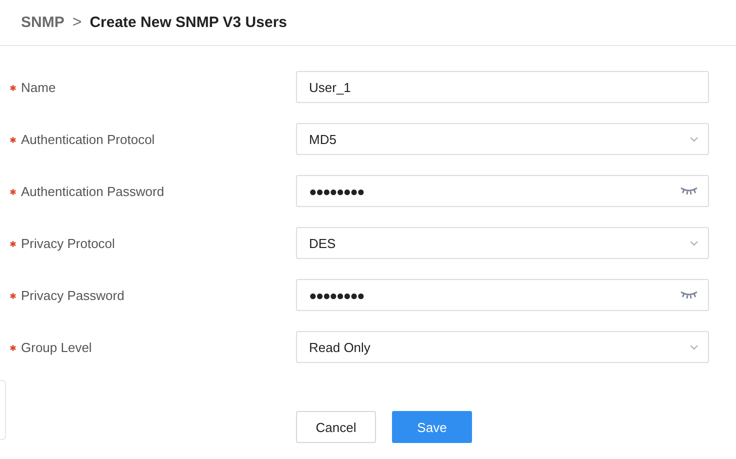  I want to click on cancel-button: Cancel, so click(336, 427).